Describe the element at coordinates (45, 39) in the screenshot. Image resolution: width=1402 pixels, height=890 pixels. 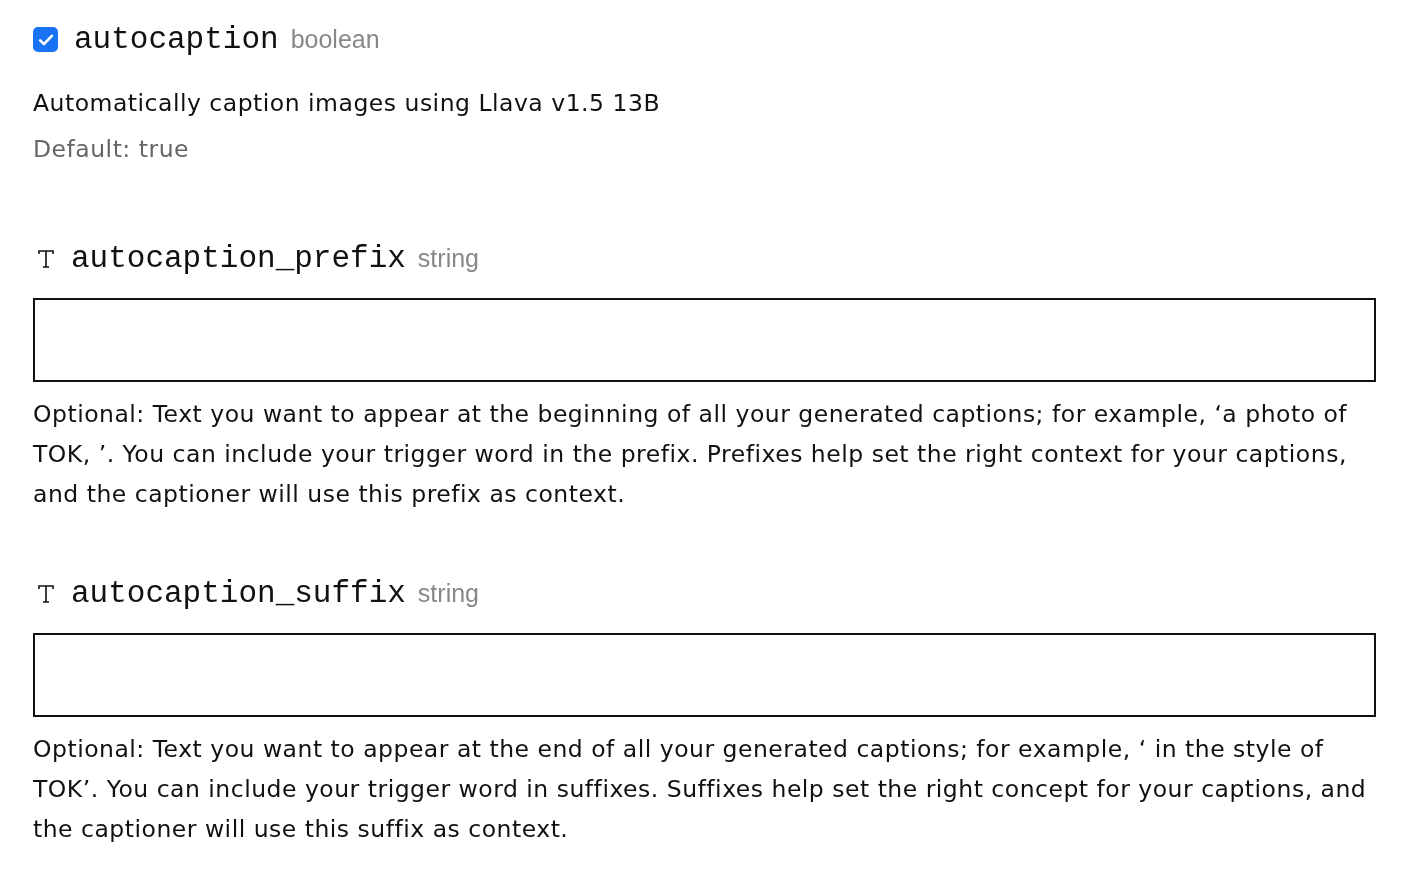
I see `checkbox` at that location.